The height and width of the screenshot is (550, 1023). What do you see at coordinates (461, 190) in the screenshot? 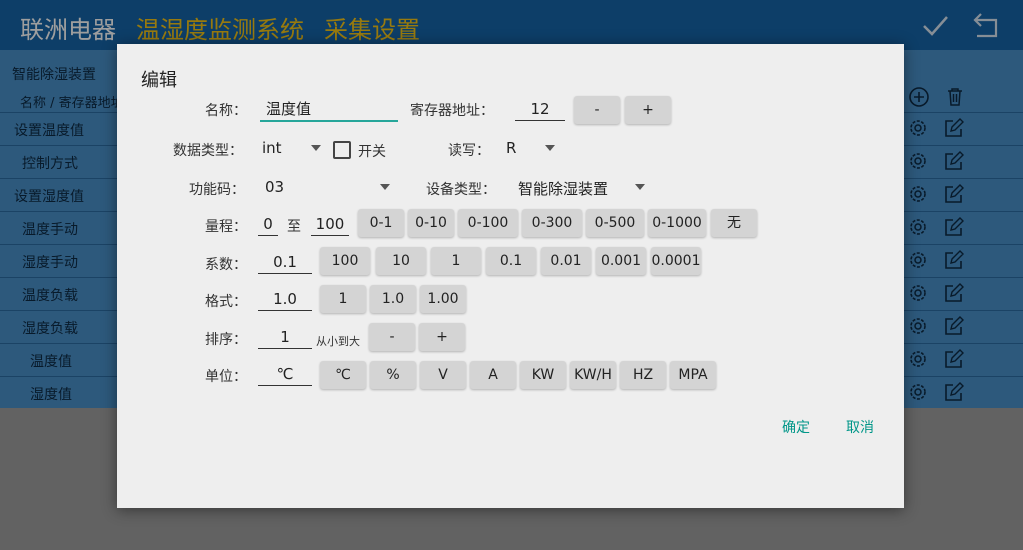
I see `device-type-label: 设备类型：` at bounding box center [461, 190].